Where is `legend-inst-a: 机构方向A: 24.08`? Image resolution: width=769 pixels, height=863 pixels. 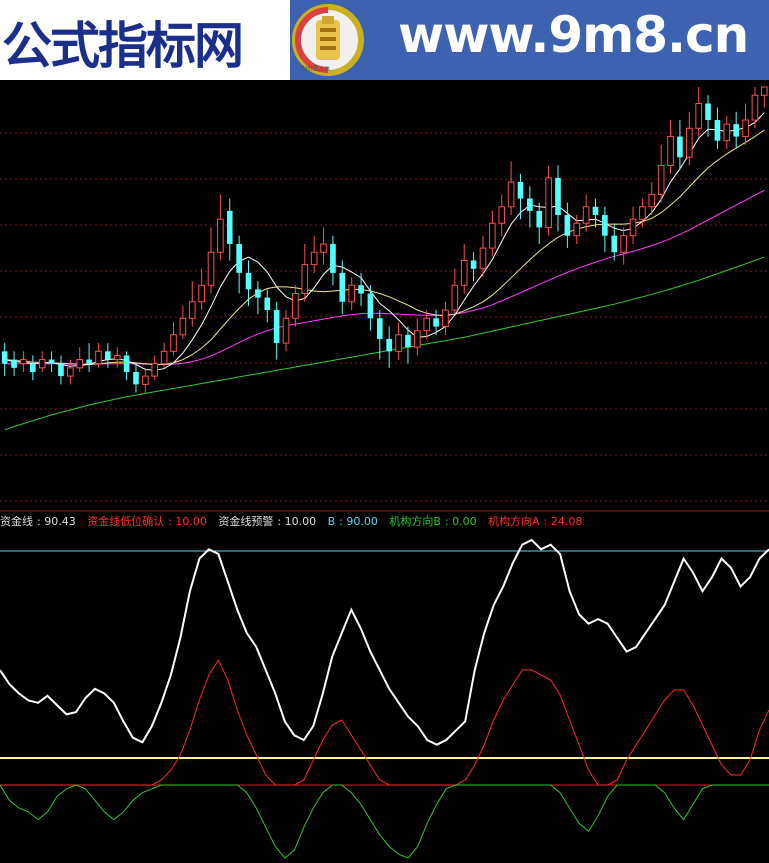
legend-inst-a: 机构方向A: 24.08 is located at coordinates (535, 521).